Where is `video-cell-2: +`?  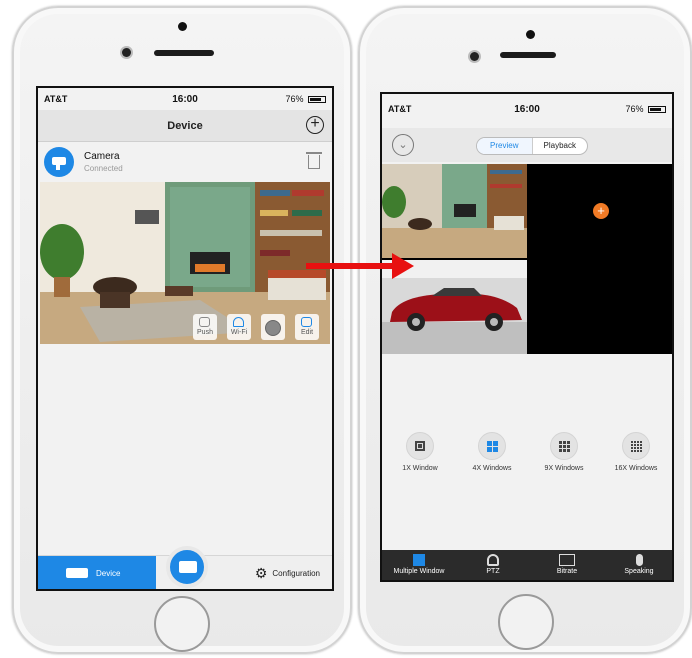 video-cell-2: + is located at coordinates (600, 211).